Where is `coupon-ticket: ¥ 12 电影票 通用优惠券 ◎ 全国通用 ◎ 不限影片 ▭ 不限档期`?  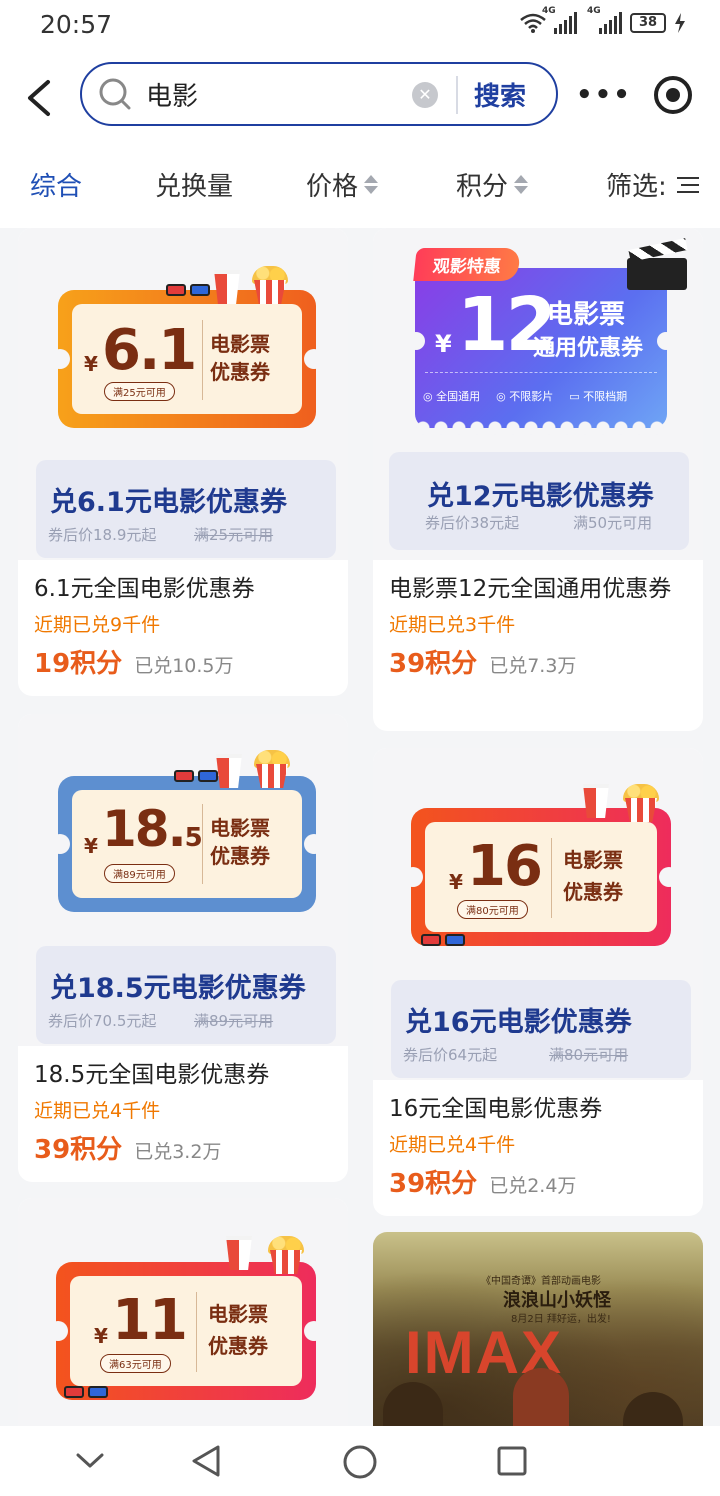
coupon-ticket: ¥ 12 电影票 通用优惠券 ◎ 全国通用 ◎ 不限影片 ▭ 不限档期 is located at coordinates (541, 352).